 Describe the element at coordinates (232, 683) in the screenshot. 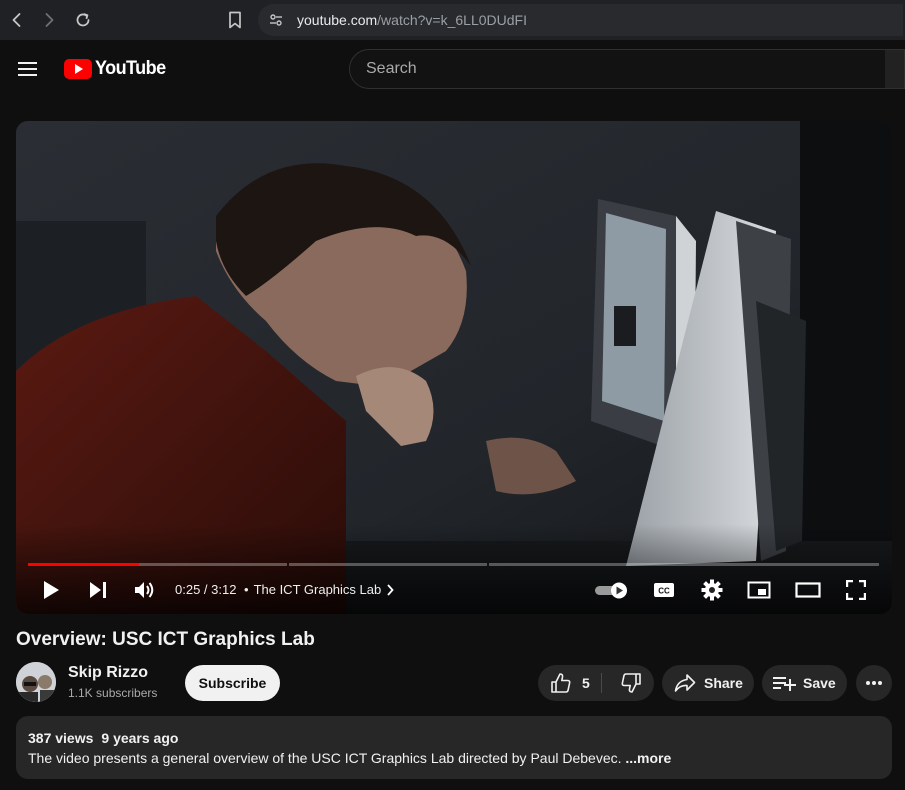

I see `subscribe-button: Subscribe` at that location.